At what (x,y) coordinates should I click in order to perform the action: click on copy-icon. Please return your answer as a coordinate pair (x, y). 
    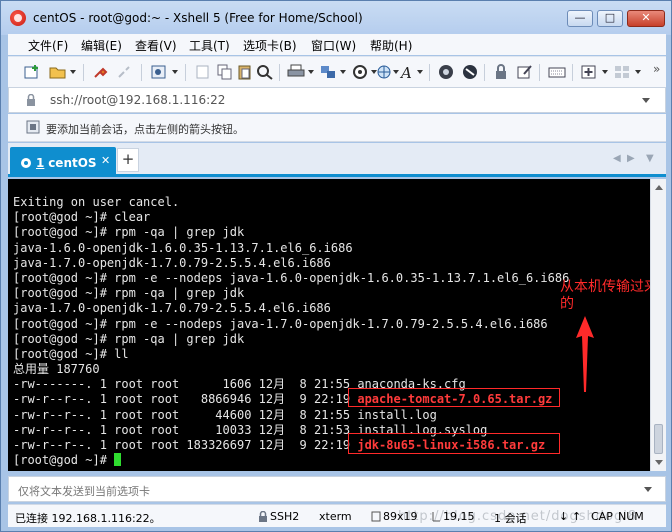
    Looking at the image, I should click on (225, 72).